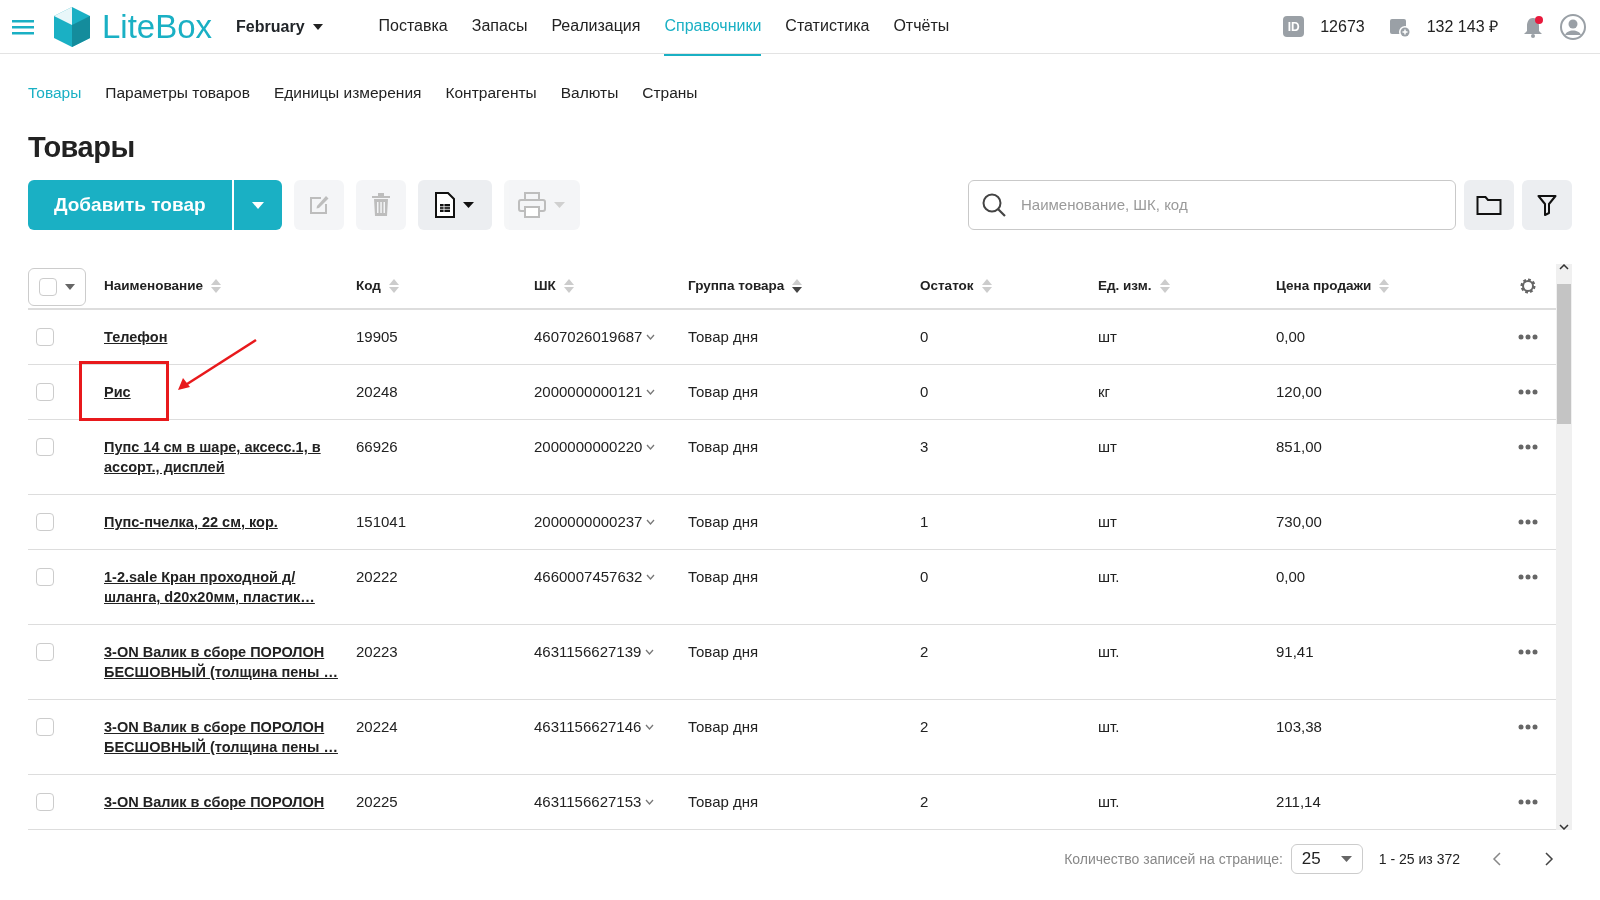 The height and width of the screenshot is (900, 1600). Describe the element at coordinates (588, 337) in the screenshot. I see `barcode-text: 4607026019687` at that location.